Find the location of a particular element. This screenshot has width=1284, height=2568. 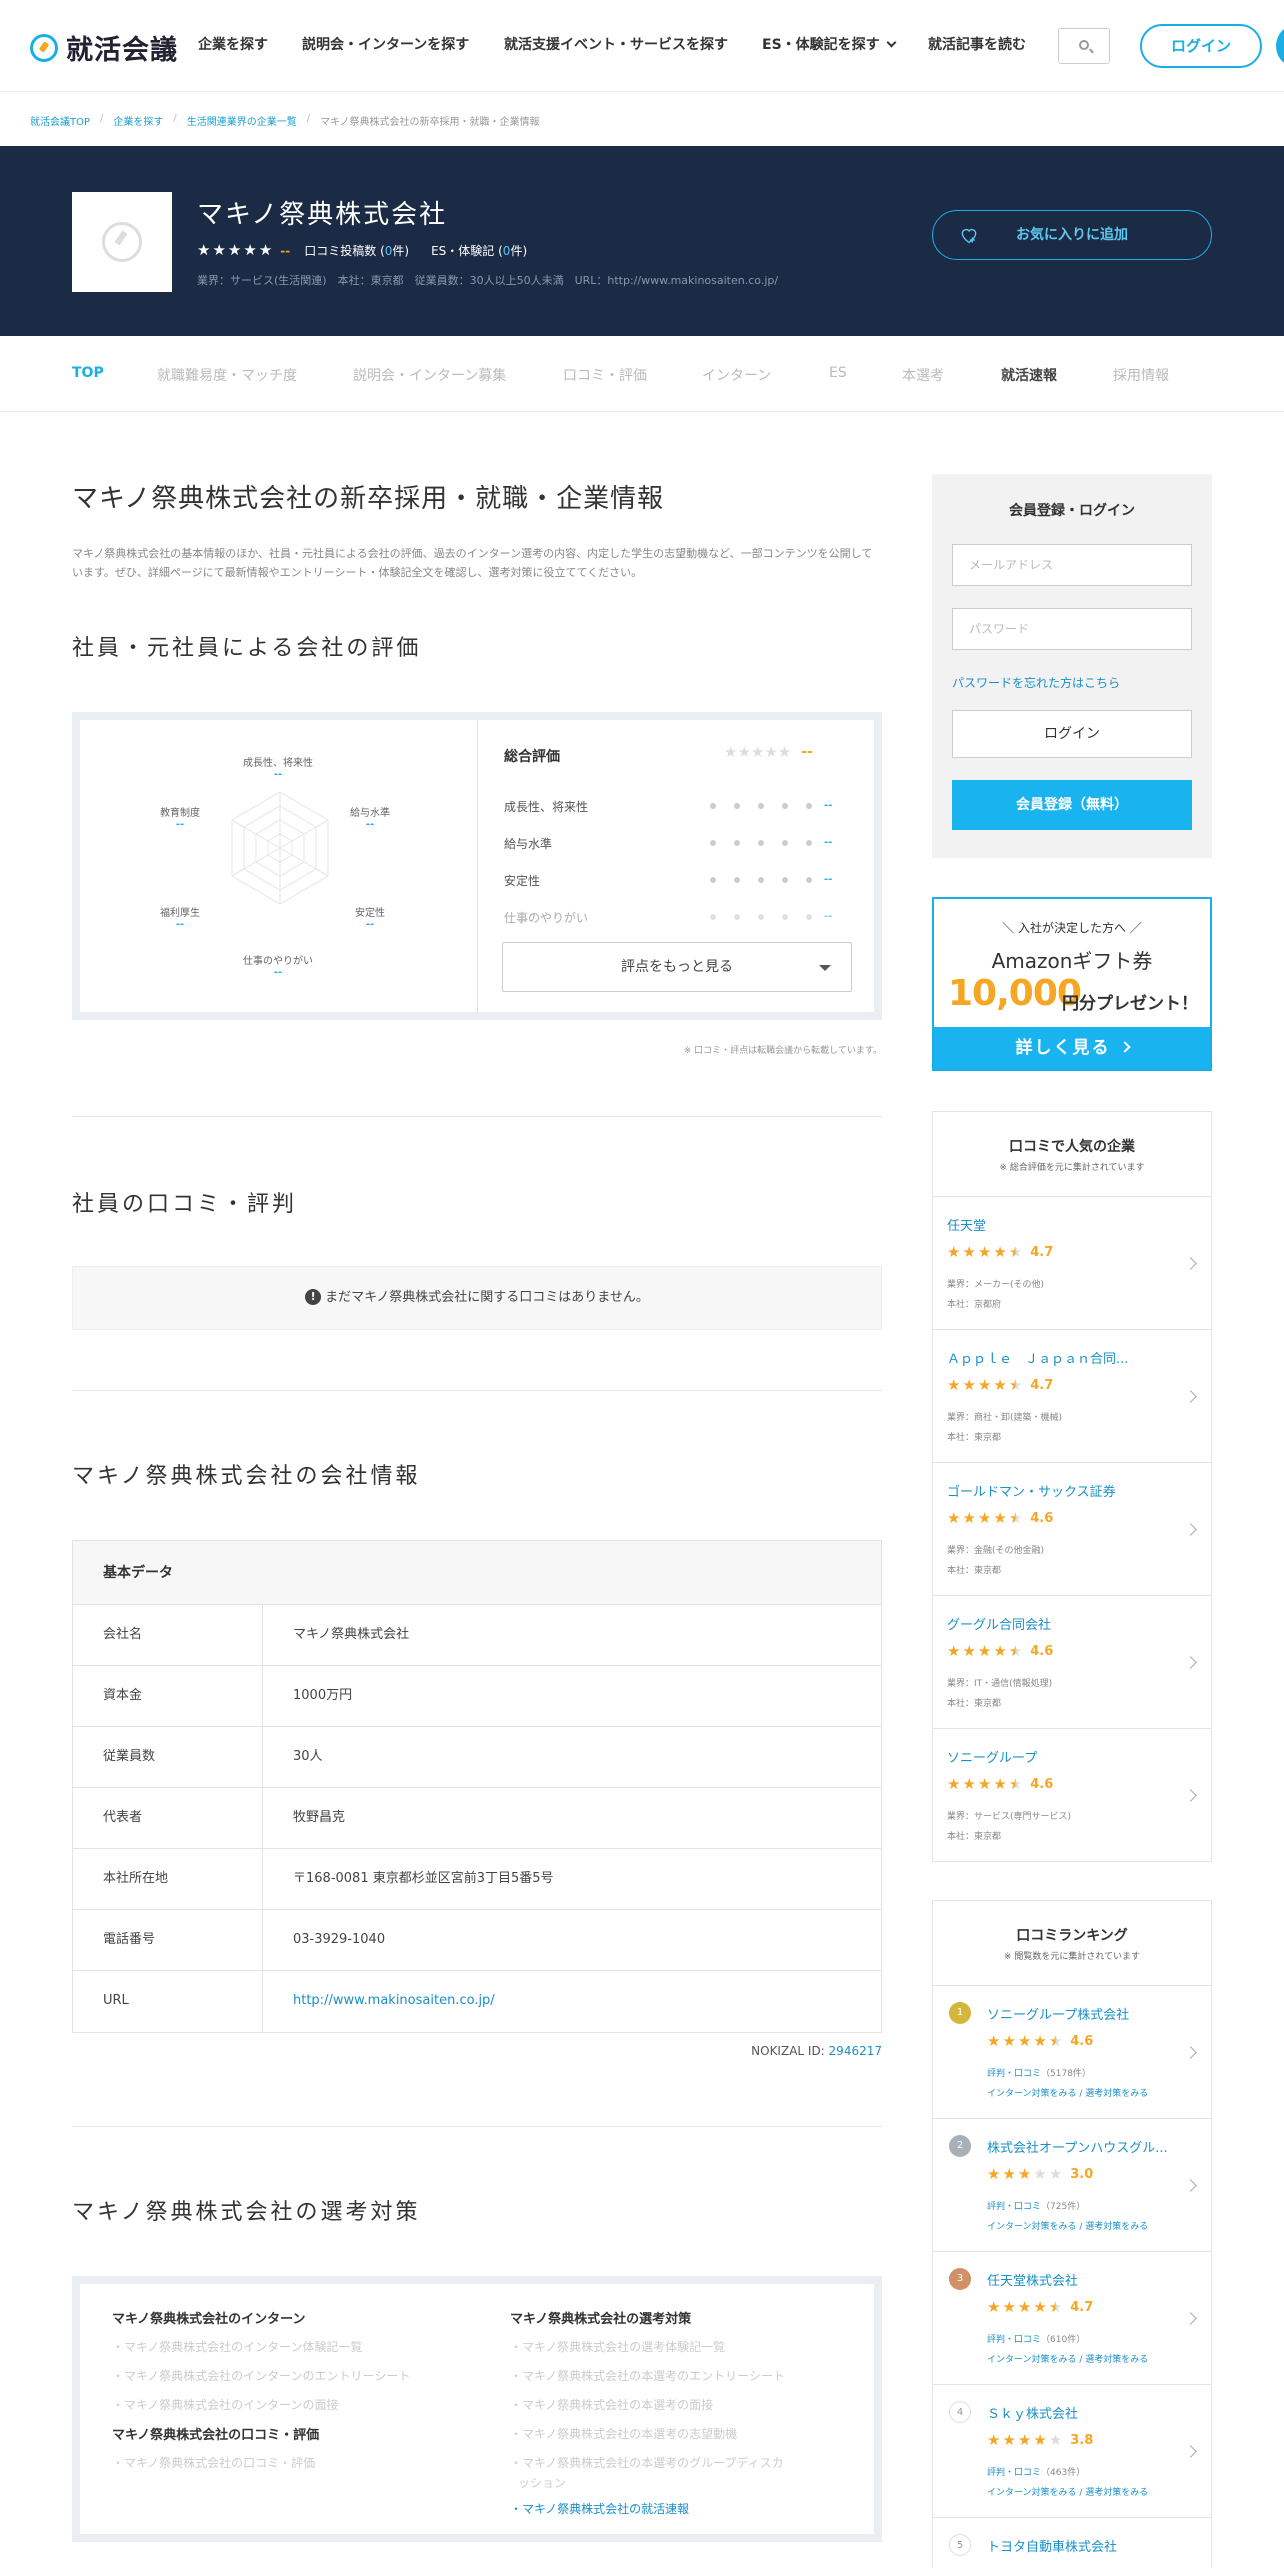

nav-events: 就活支援イベント・サービスを探す is located at coordinates (616, 44).